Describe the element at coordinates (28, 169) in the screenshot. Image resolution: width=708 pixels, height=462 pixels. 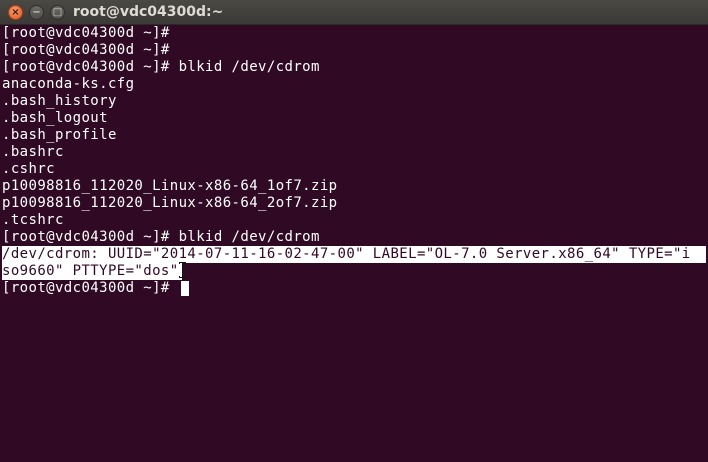
I see `terminal-line: .cshrc` at that location.